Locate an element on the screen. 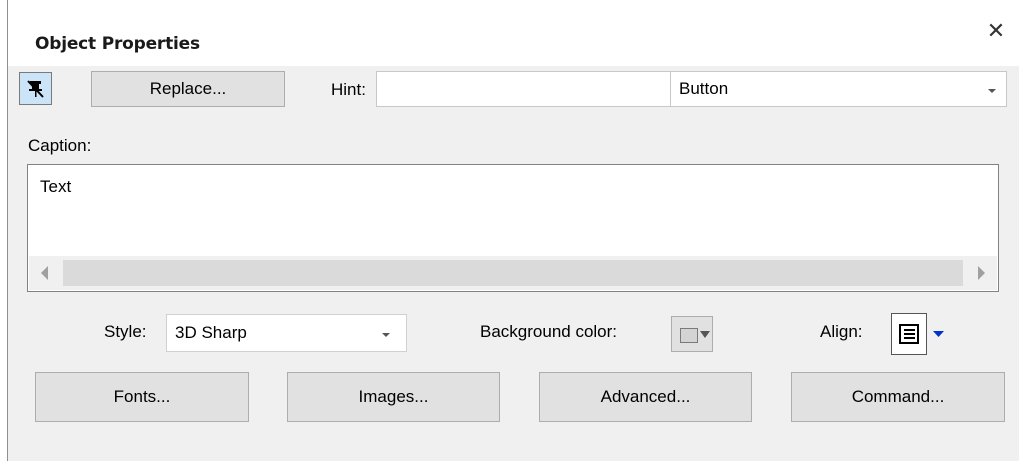 The width and height of the screenshot is (1019, 461). hint-label: Hint: is located at coordinates (348, 89).